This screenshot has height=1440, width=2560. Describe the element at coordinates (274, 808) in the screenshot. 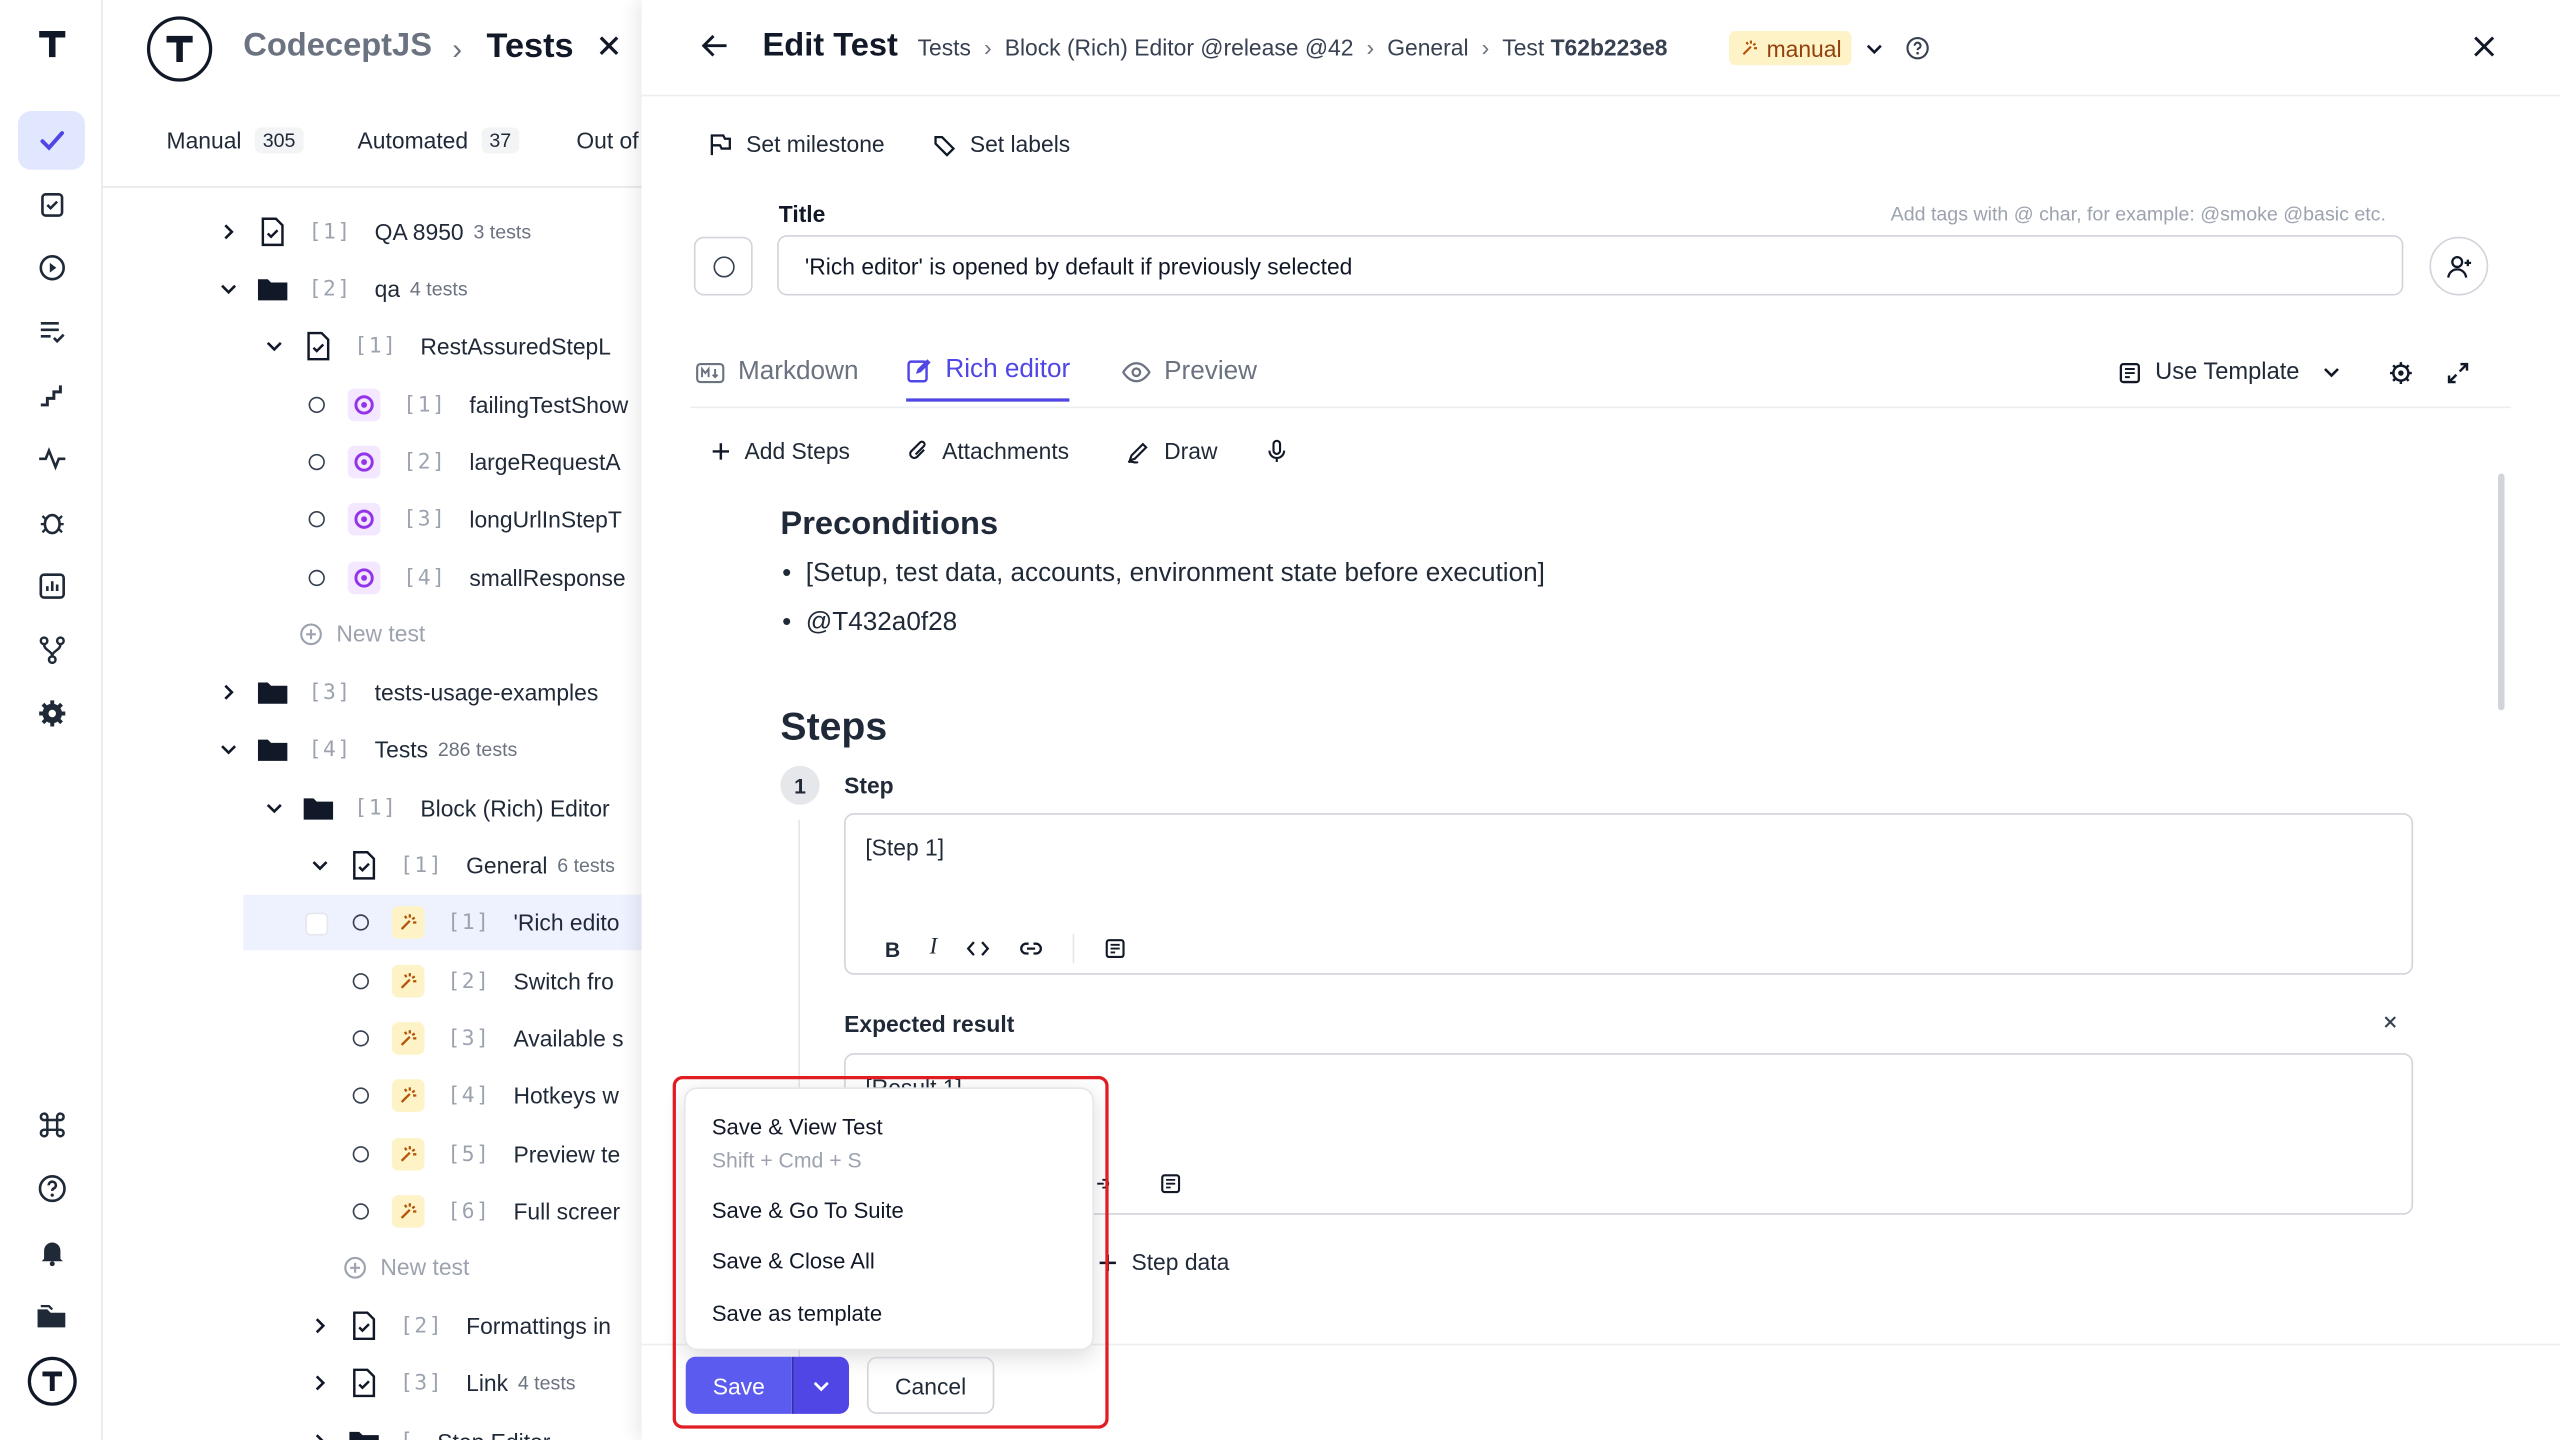

I see `chevron-down-icon` at that location.